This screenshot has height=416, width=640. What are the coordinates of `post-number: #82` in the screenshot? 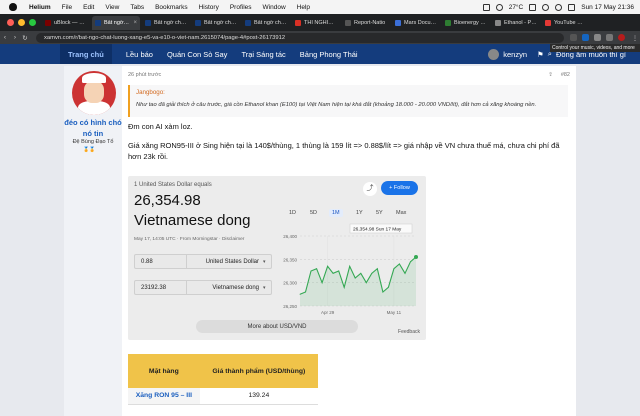 It's located at (565, 75).